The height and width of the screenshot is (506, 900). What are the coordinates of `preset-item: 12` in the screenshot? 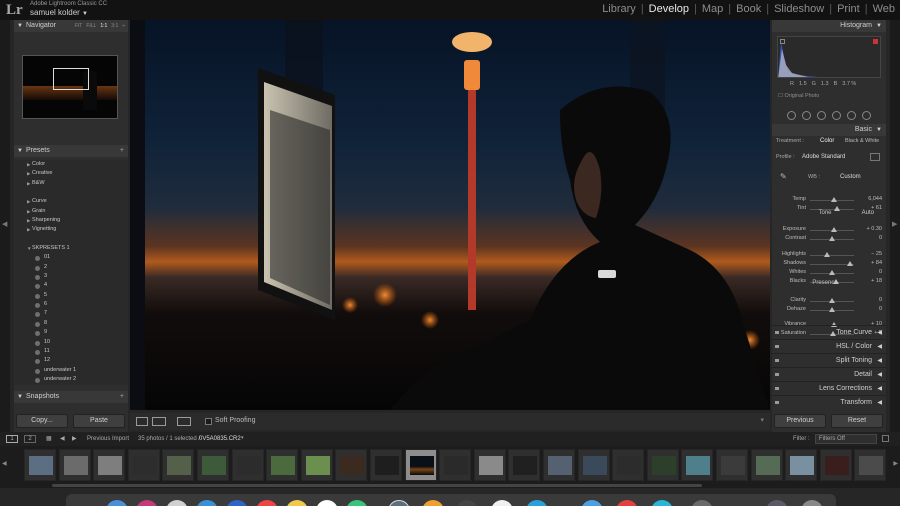 It's located at (71, 360).